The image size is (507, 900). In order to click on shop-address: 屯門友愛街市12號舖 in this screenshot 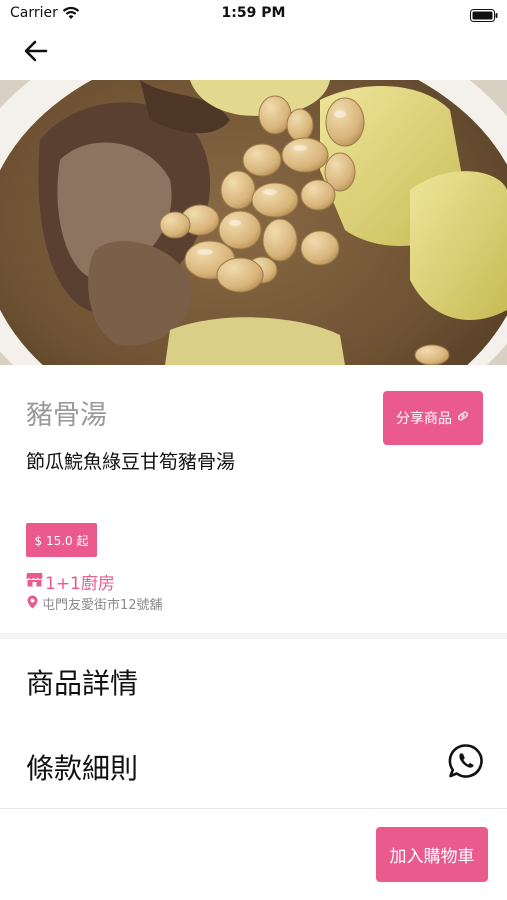, I will do `click(95, 603)`.